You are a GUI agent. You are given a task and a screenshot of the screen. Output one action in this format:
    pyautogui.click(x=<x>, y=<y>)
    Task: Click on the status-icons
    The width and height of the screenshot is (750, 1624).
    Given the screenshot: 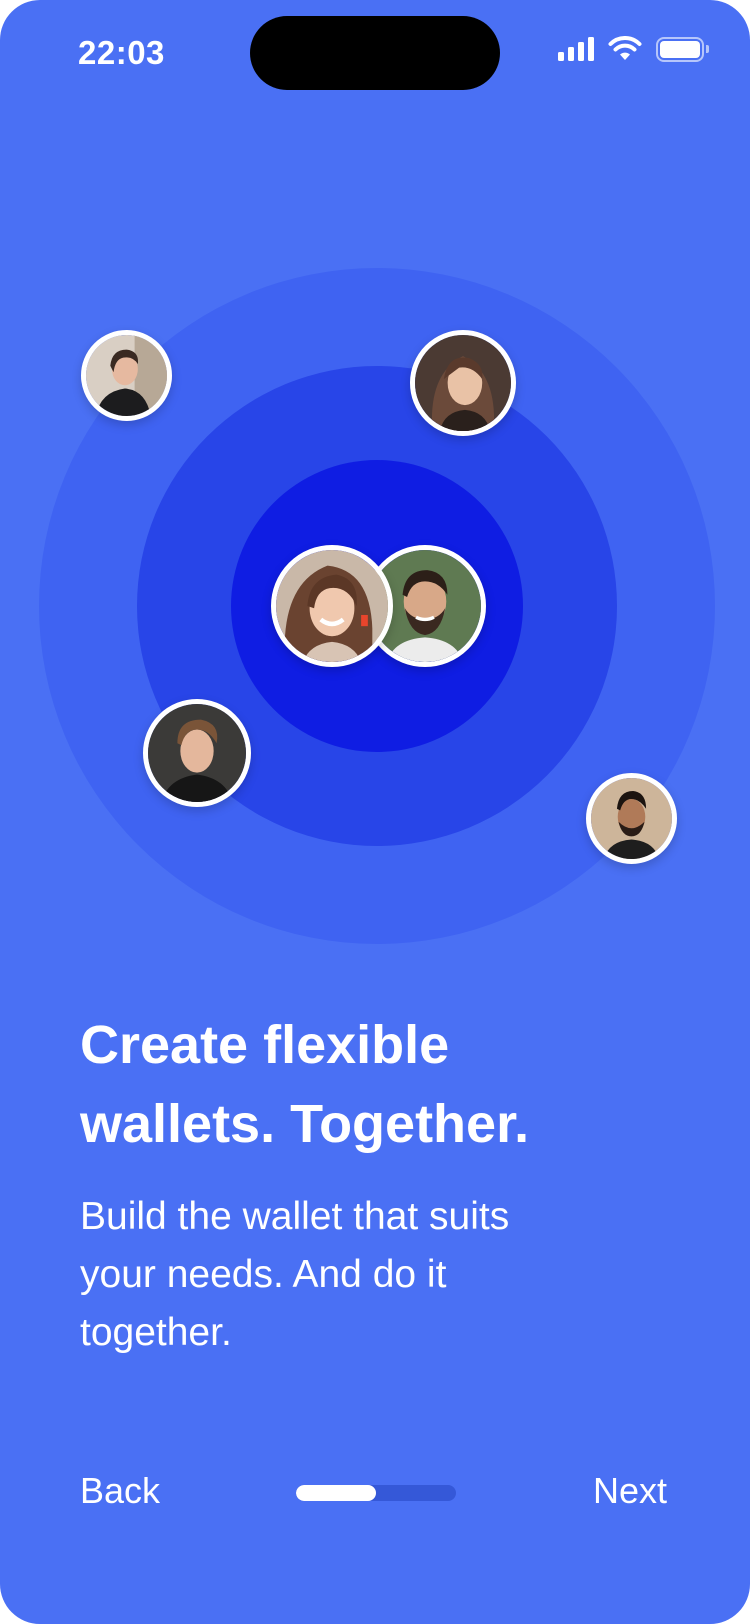 What is the action you would take?
    pyautogui.click(x=633, y=49)
    